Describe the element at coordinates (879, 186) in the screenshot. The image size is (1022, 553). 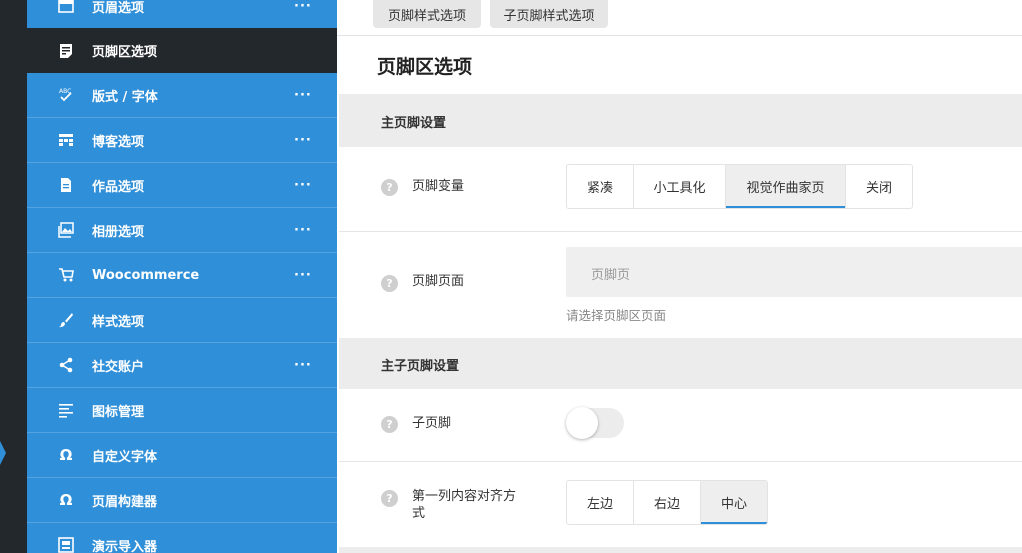
I see `option-off: 关闭` at that location.